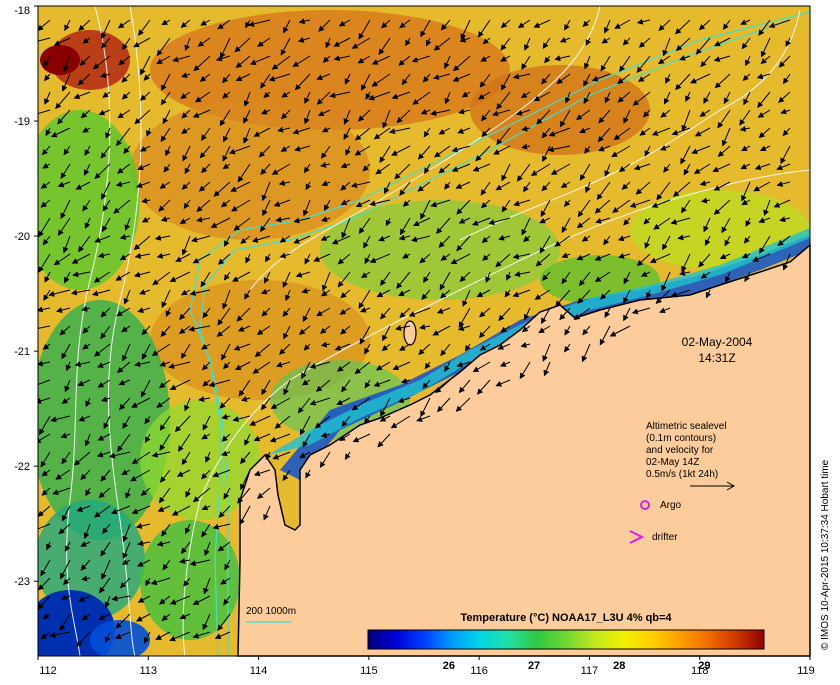 The image size is (840, 685). Describe the element at coordinates (22, 352) in the screenshot. I see `y-tick-label: -21` at that location.